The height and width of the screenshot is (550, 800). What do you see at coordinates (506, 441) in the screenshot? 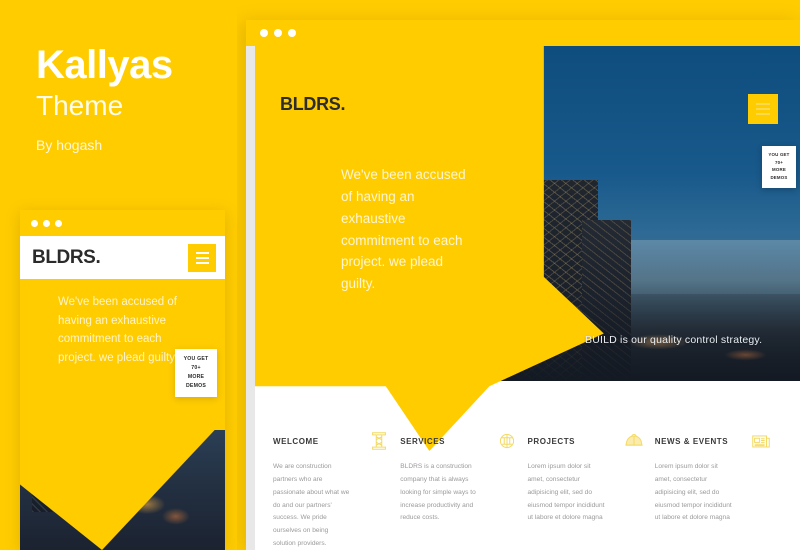
I see `crane-icon` at bounding box center [506, 441].